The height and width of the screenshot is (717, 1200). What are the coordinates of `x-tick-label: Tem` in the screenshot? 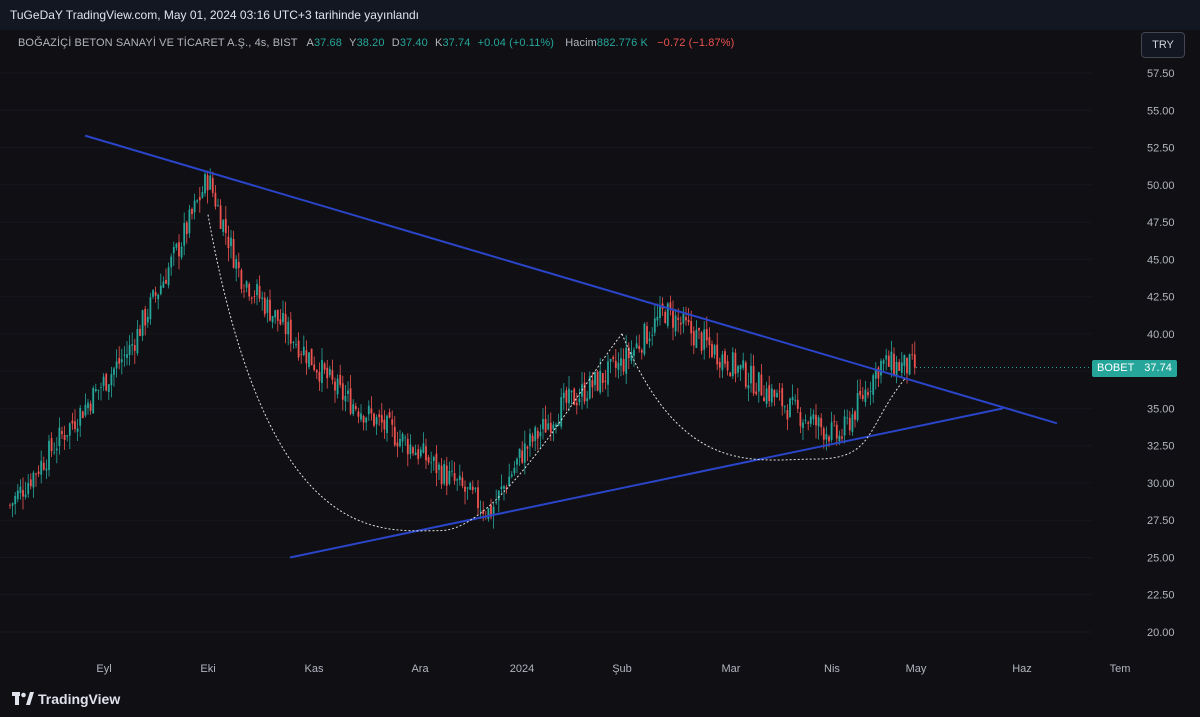 It's located at (1120, 669).